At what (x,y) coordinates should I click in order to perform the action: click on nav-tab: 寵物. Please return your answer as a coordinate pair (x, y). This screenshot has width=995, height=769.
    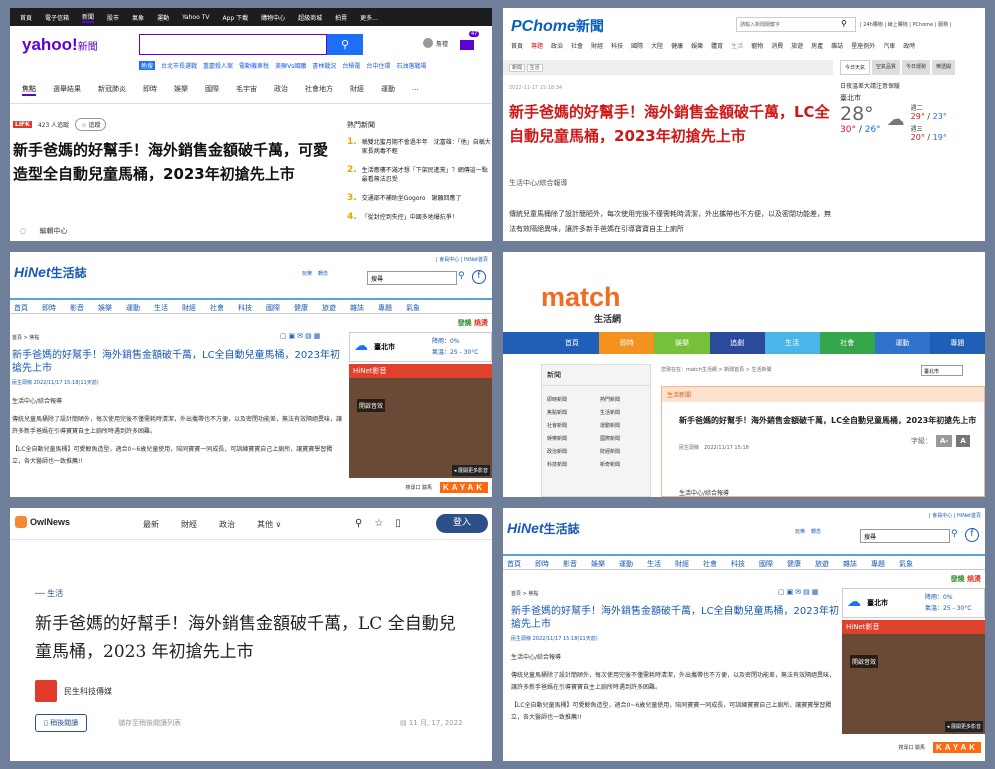
    Looking at the image, I should click on (757, 45).